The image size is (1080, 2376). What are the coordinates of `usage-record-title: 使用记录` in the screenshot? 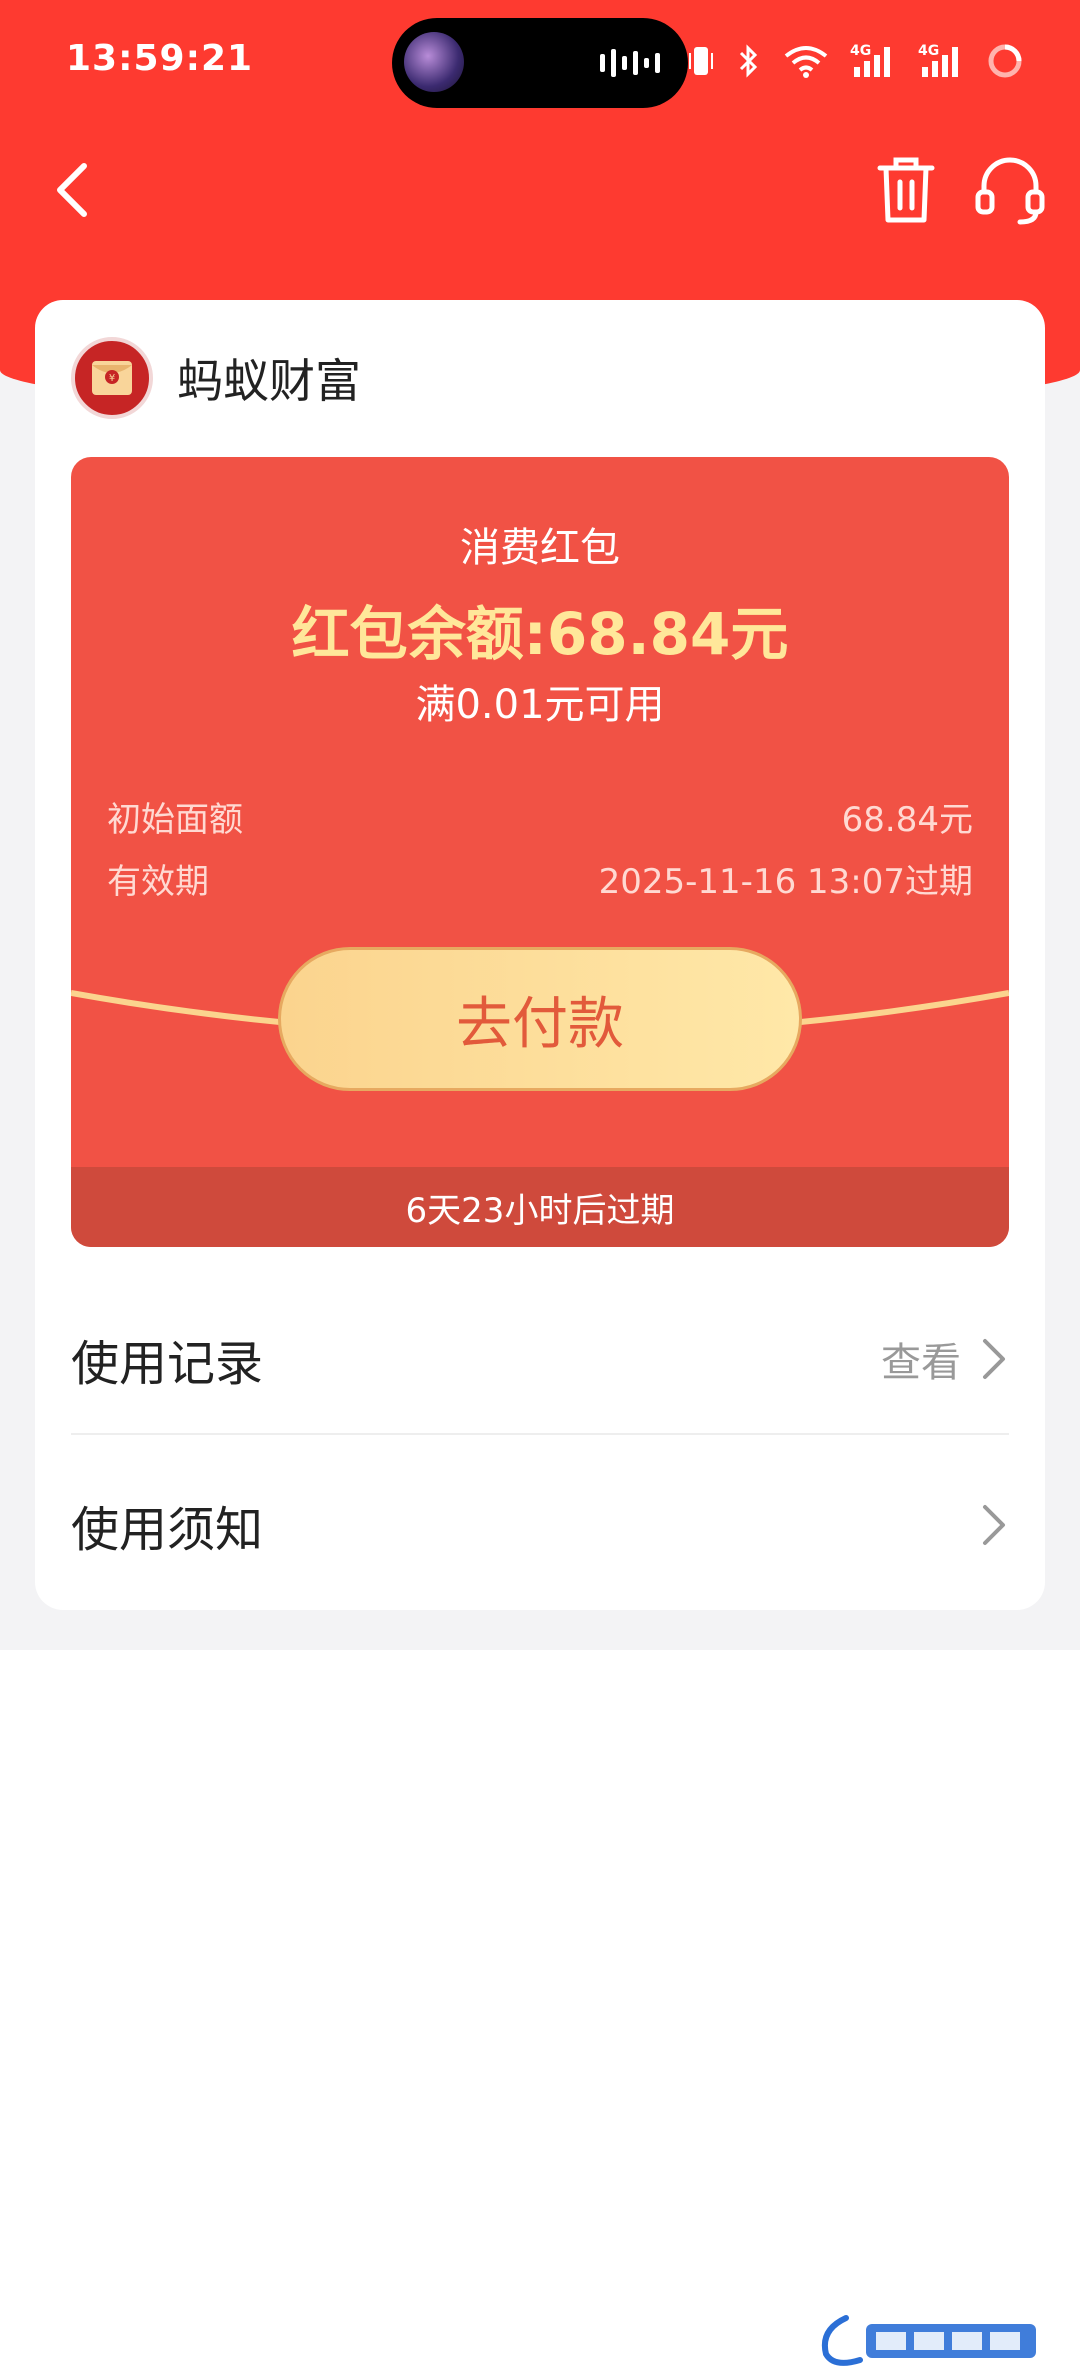 It's located at (167, 1364).